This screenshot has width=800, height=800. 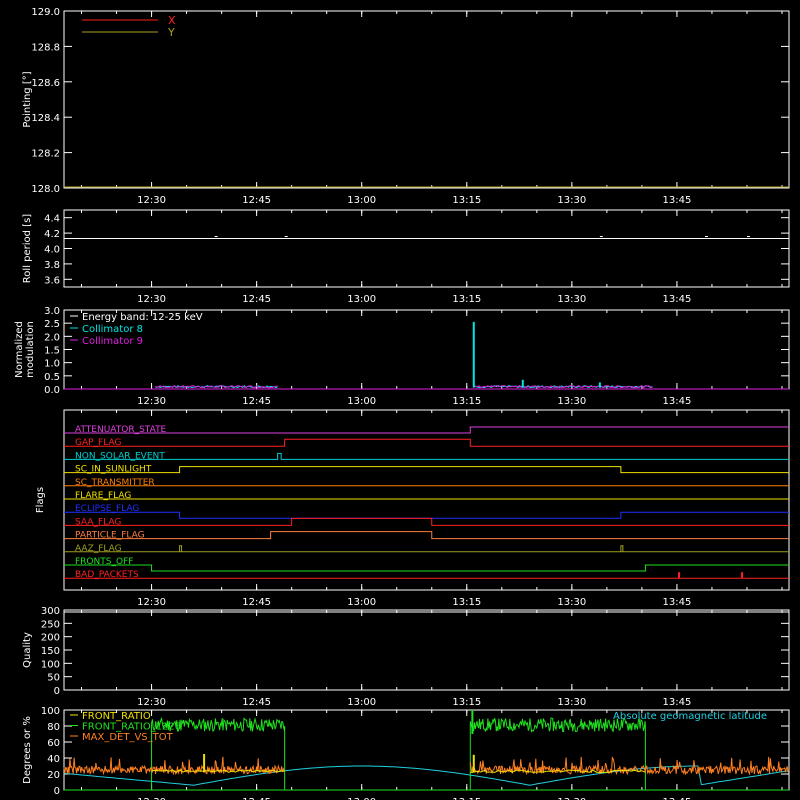 I want to click on legend-label: Energy band: 12-25 keV, so click(x=142, y=317).